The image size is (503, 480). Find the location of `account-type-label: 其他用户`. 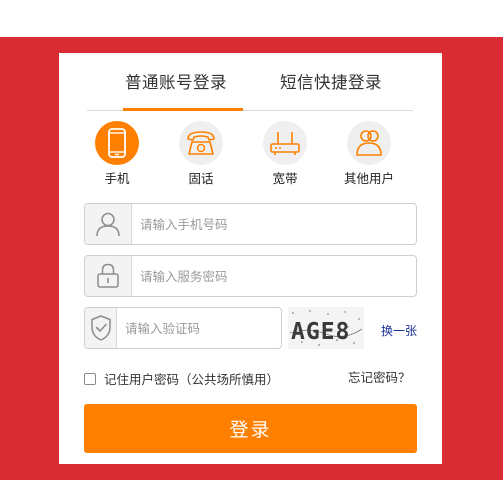

account-type-label: 其他用户 is located at coordinates (368, 178).